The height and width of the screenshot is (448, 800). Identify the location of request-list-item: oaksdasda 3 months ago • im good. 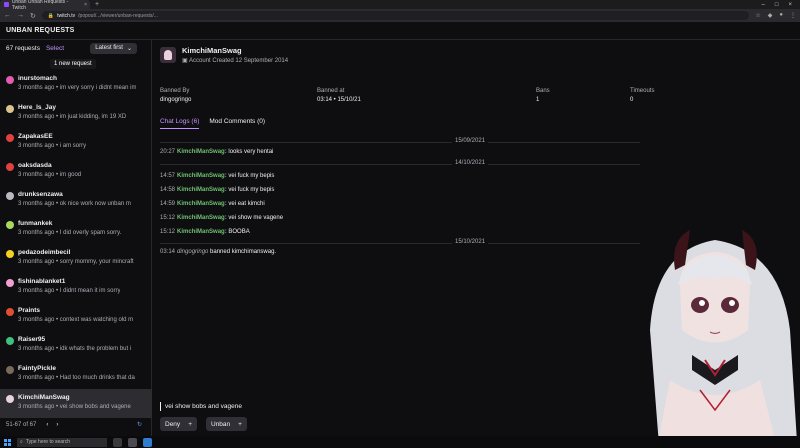
(76, 171).